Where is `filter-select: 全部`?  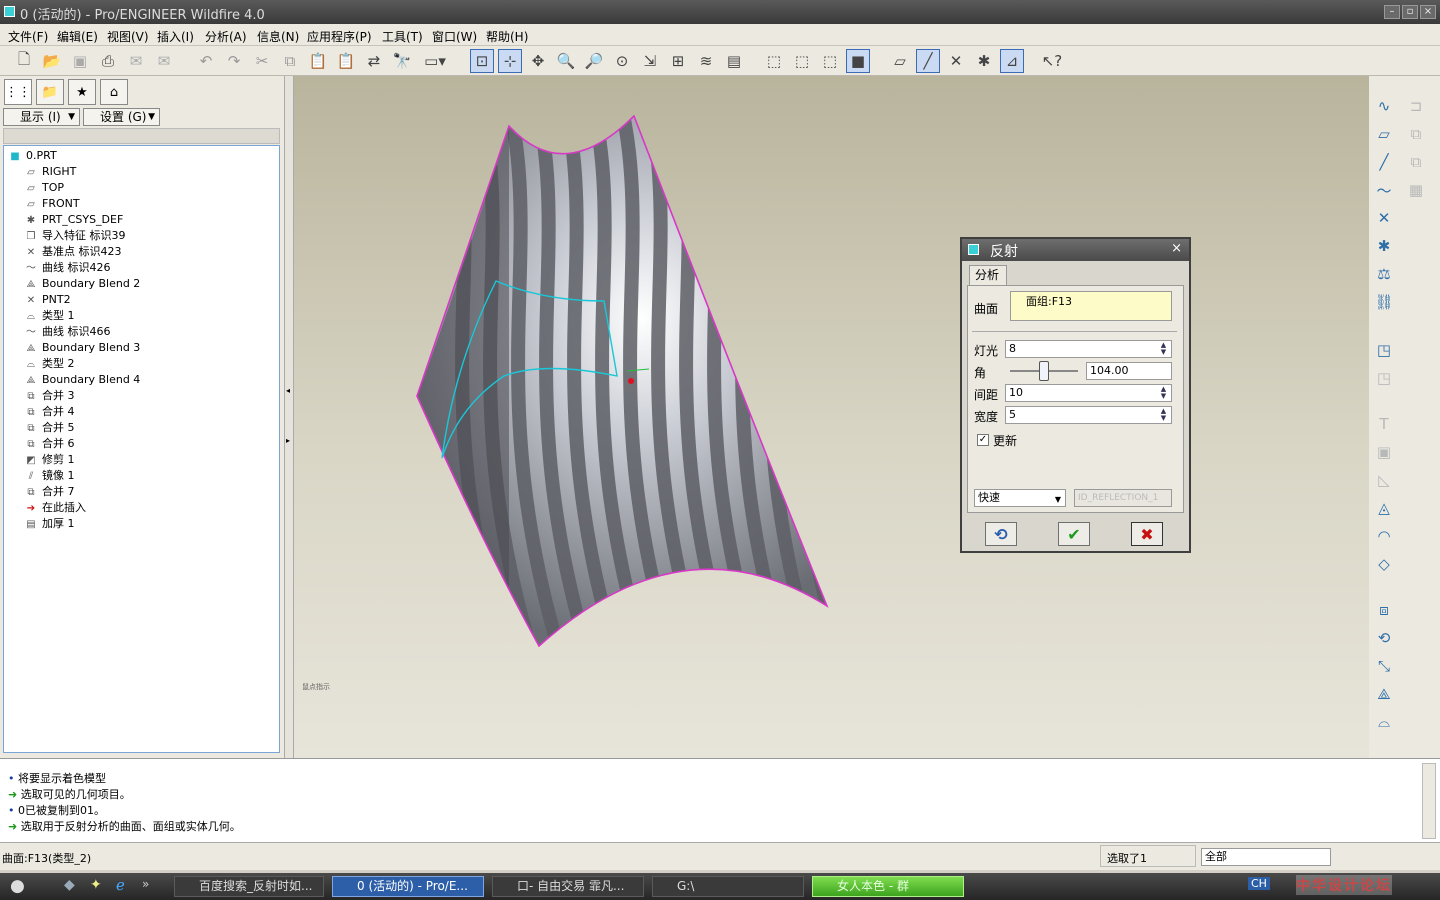
filter-select: 全部 is located at coordinates (1266, 857).